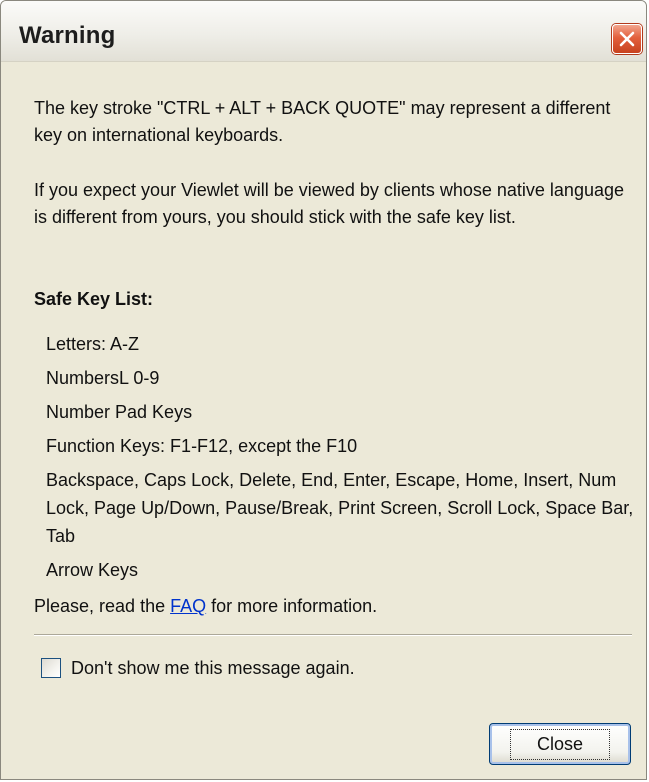 Image resolution: width=649 pixels, height=782 pixels. What do you see at coordinates (93, 344) in the screenshot?
I see `safe-key-item: Letters: A-Z` at bounding box center [93, 344].